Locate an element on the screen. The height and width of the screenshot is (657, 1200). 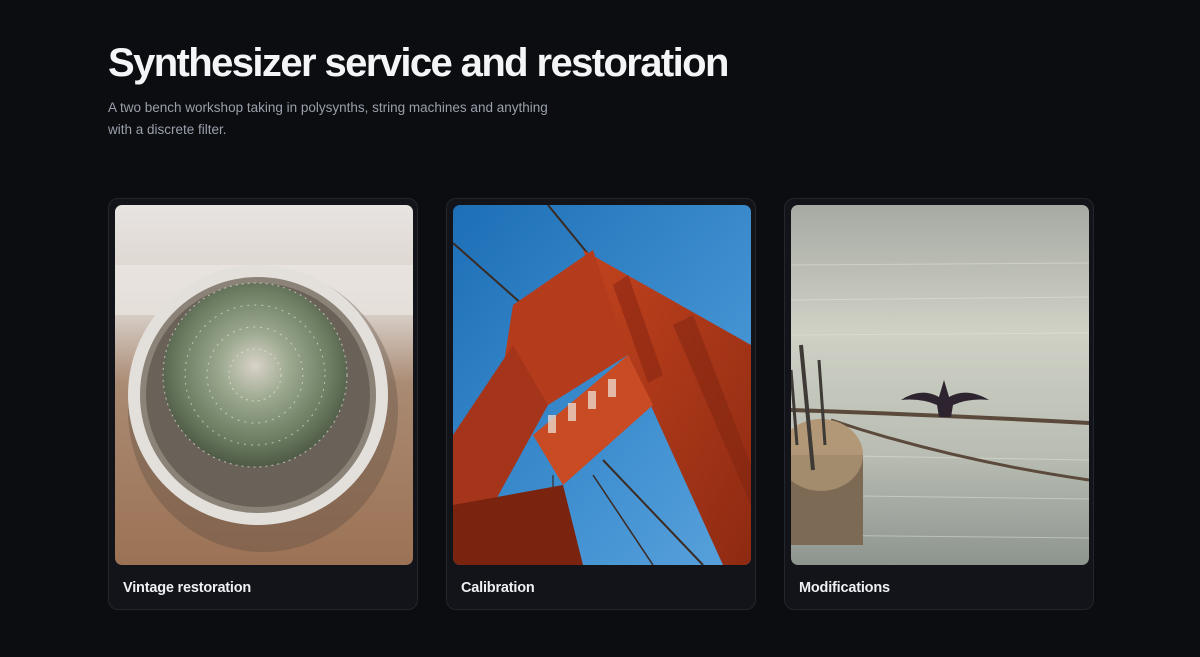
cactus-photo is located at coordinates (264, 385).